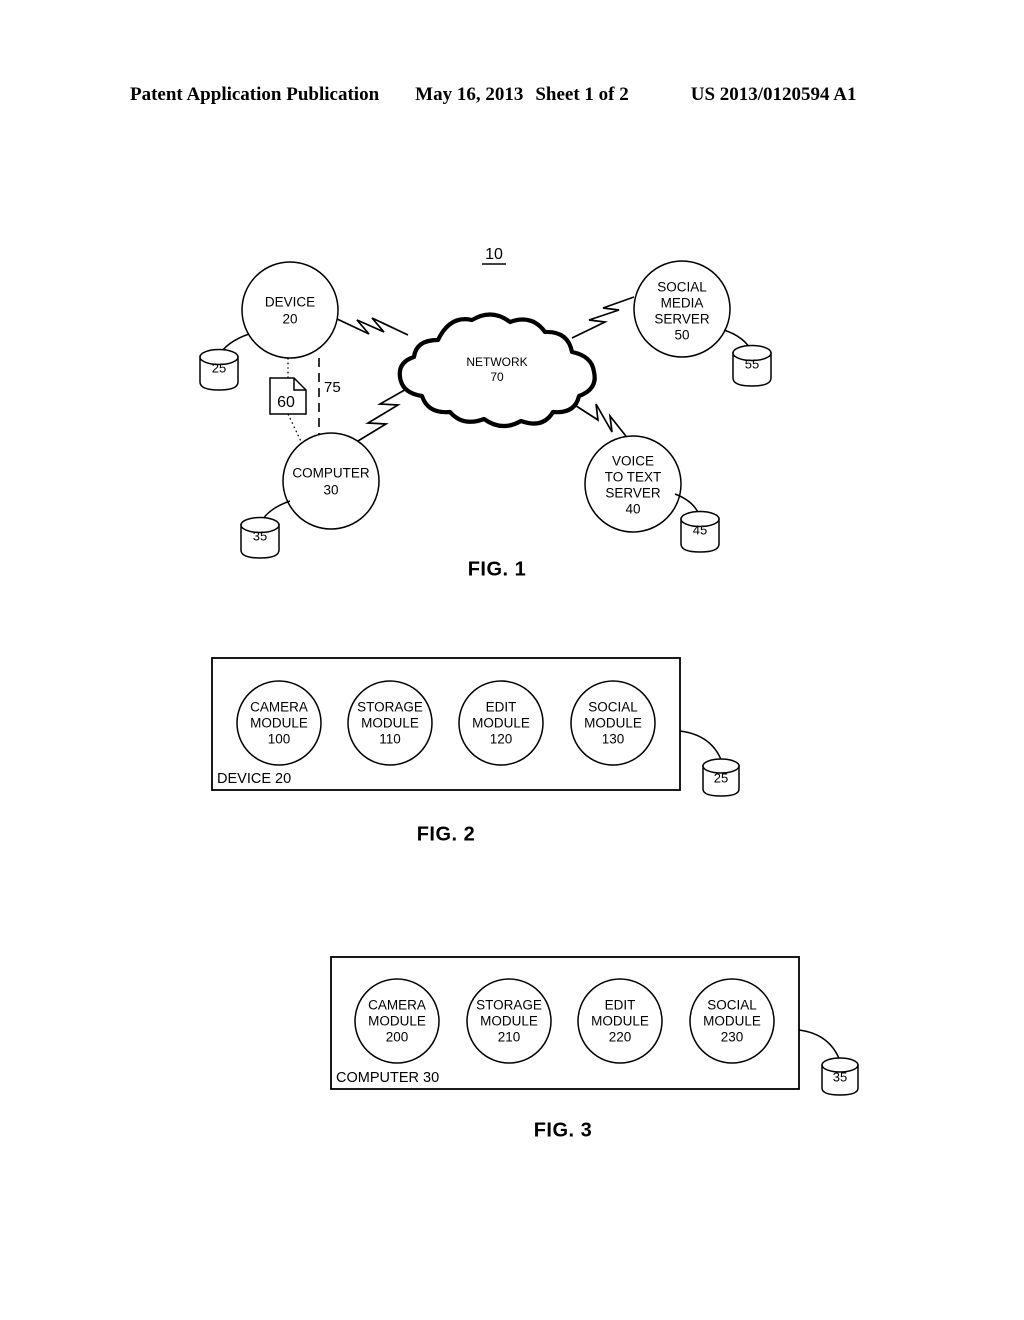 The image size is (1024, 1320). What do you see at coordinates (732, 1005) in the screenshot?
I see `module-social-2-label-1: SOCIAL` at bounding box center [732, 1005].